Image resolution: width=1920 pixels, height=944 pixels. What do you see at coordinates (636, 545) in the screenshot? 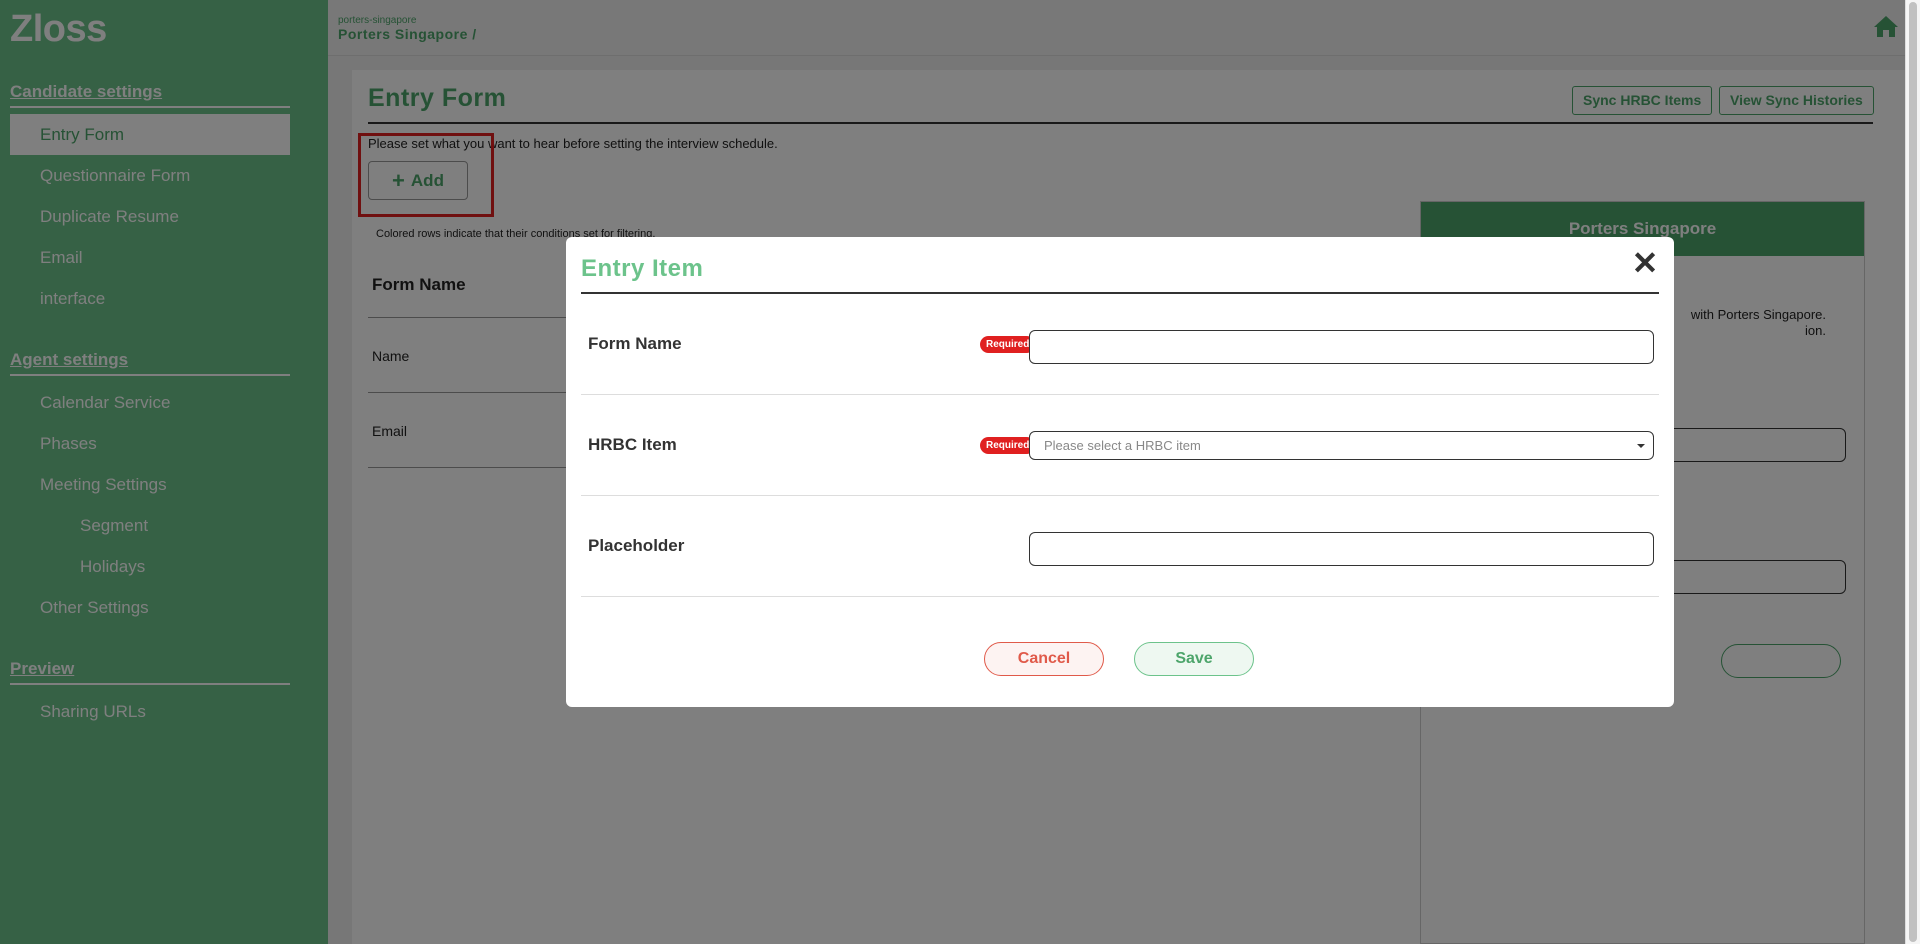
I see `placeholder-label: Placeholder` at bounding box center [636, 545].